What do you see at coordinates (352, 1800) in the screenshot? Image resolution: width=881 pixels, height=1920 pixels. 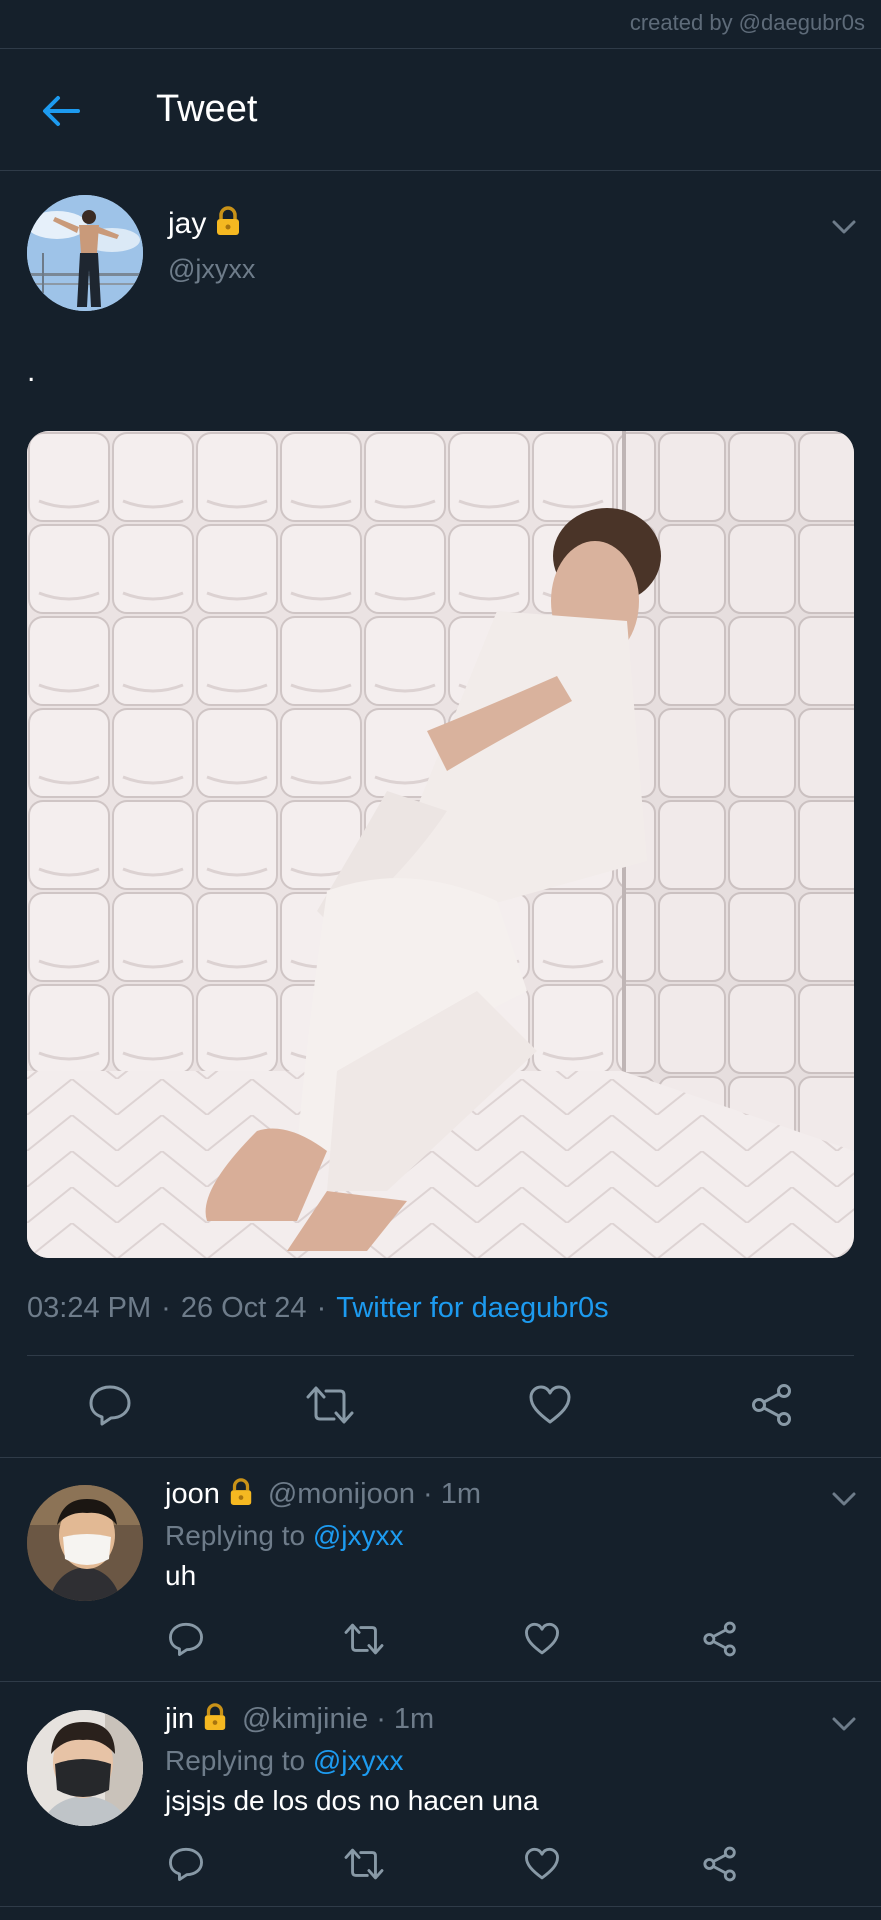 I see `reply-text: jsjsjs de los dos no hacen una` at bounding box center [352, 1800].